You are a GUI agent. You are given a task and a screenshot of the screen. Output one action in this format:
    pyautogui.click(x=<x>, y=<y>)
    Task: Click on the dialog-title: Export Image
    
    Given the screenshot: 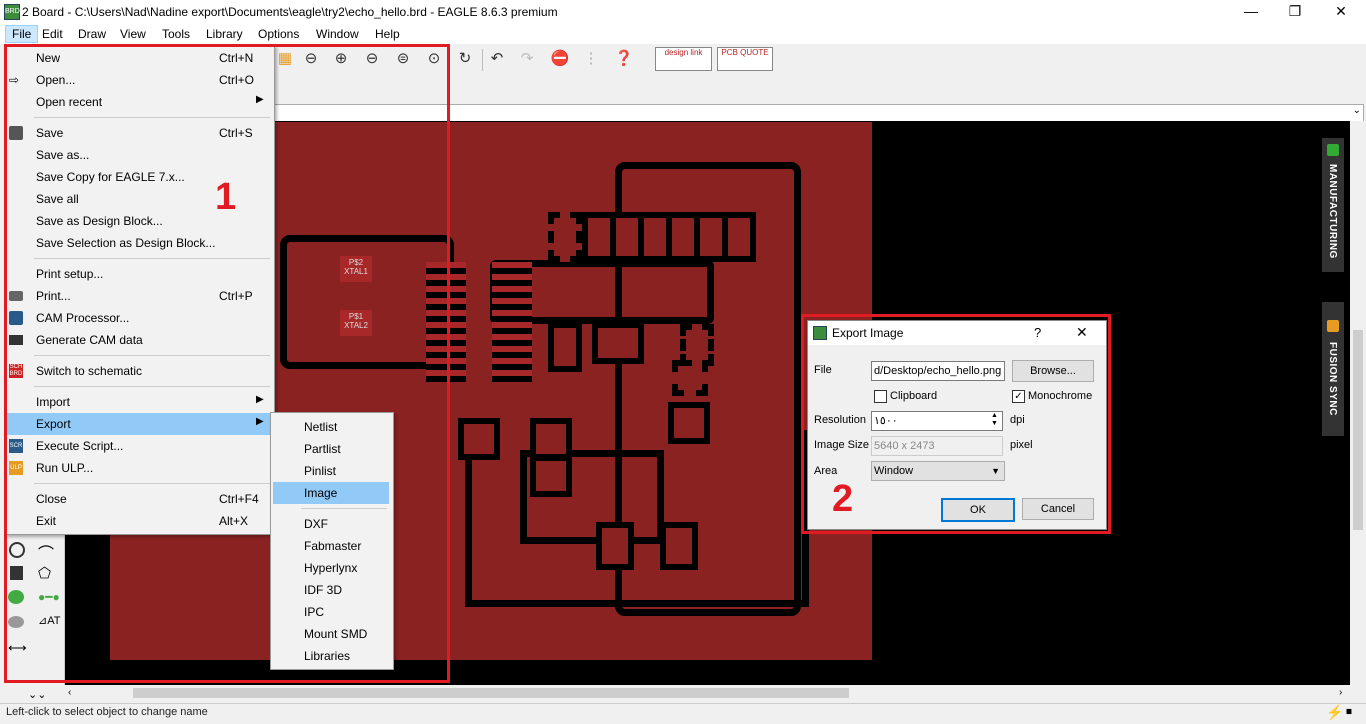 What is the action you would take?
    pyautogui.click(x=868, y=333)
    